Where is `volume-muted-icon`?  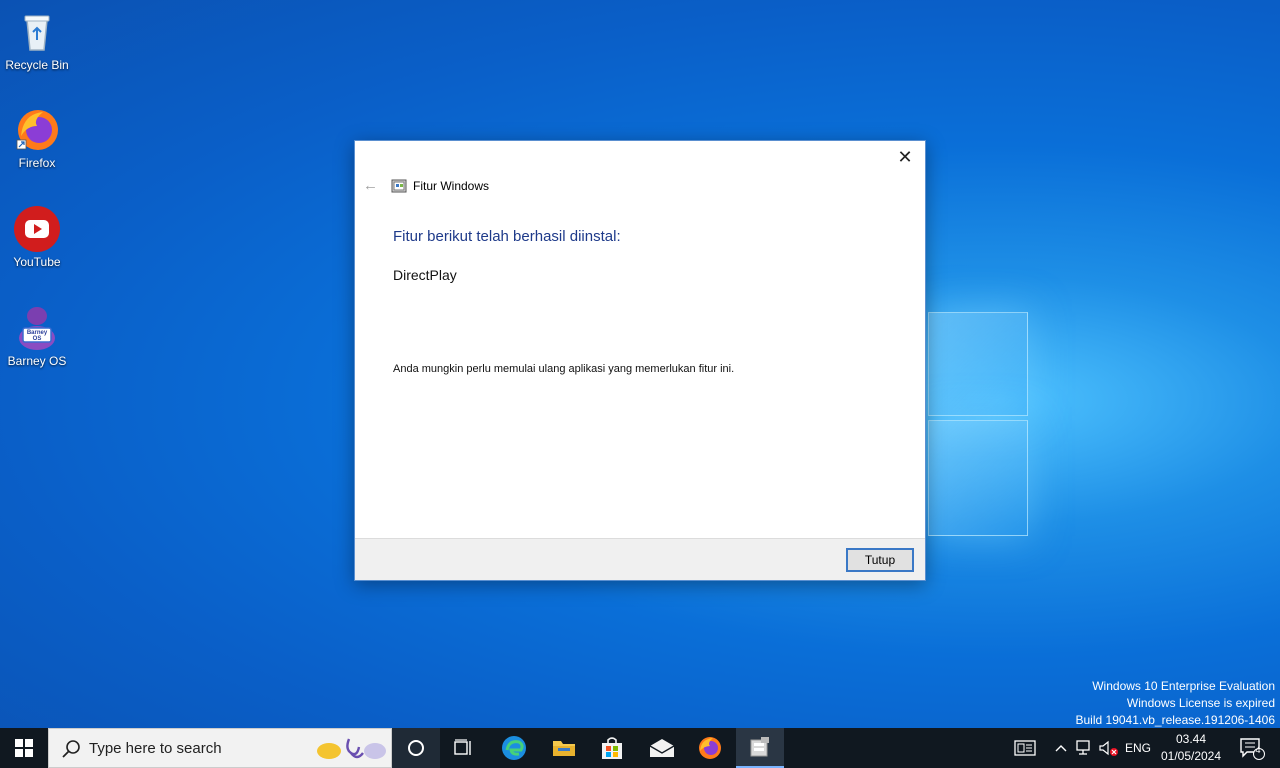
volume-muted-icon is located at coordinates (1108, 748).